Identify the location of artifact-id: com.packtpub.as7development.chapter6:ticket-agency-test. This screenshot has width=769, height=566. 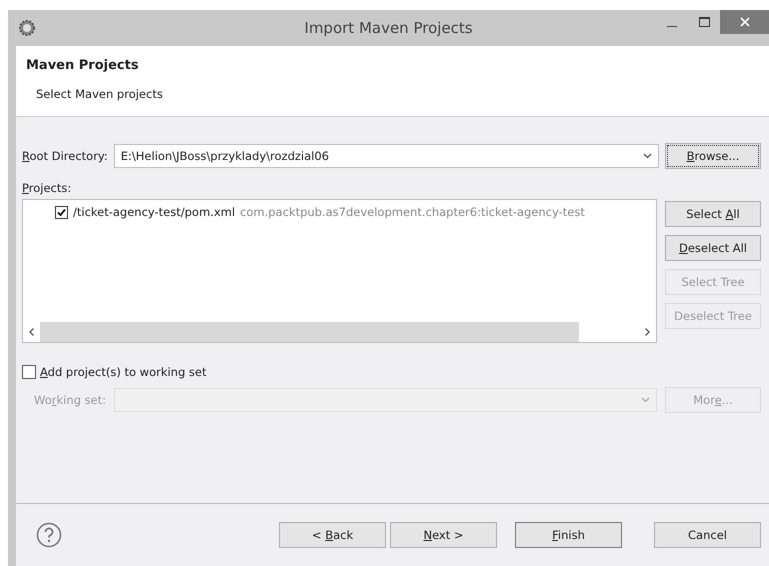
(412, 212).